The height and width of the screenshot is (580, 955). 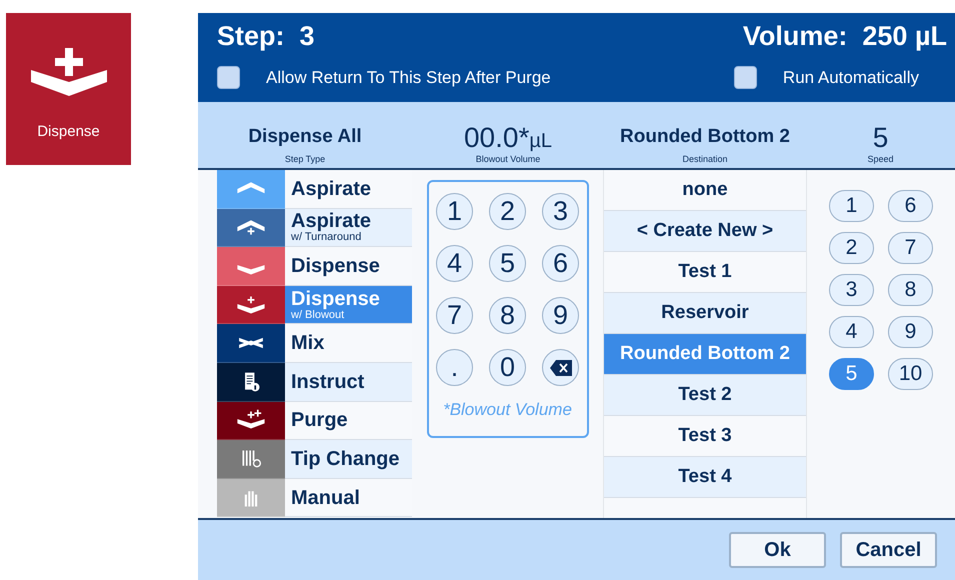 What do you see at coordinates (266, 36) in the screenshot?
I see `step-number: Step: 3` at bounding box center [266, 36].